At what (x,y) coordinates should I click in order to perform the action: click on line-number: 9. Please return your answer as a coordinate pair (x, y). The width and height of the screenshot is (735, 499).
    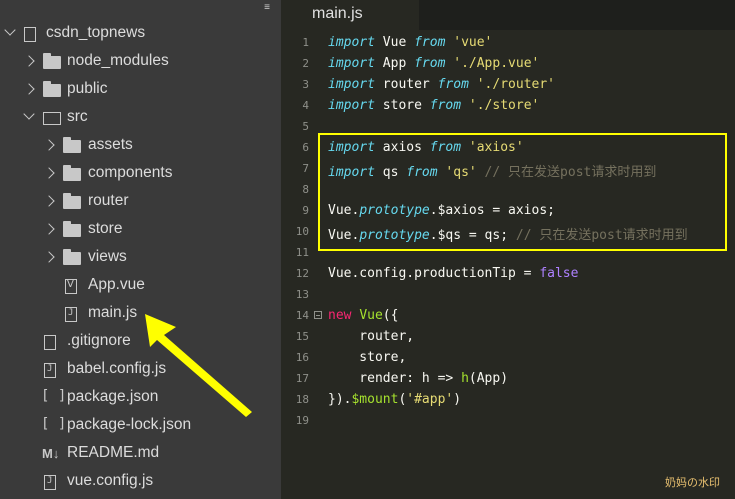
    Looking at the image, I should click on (305, 210).